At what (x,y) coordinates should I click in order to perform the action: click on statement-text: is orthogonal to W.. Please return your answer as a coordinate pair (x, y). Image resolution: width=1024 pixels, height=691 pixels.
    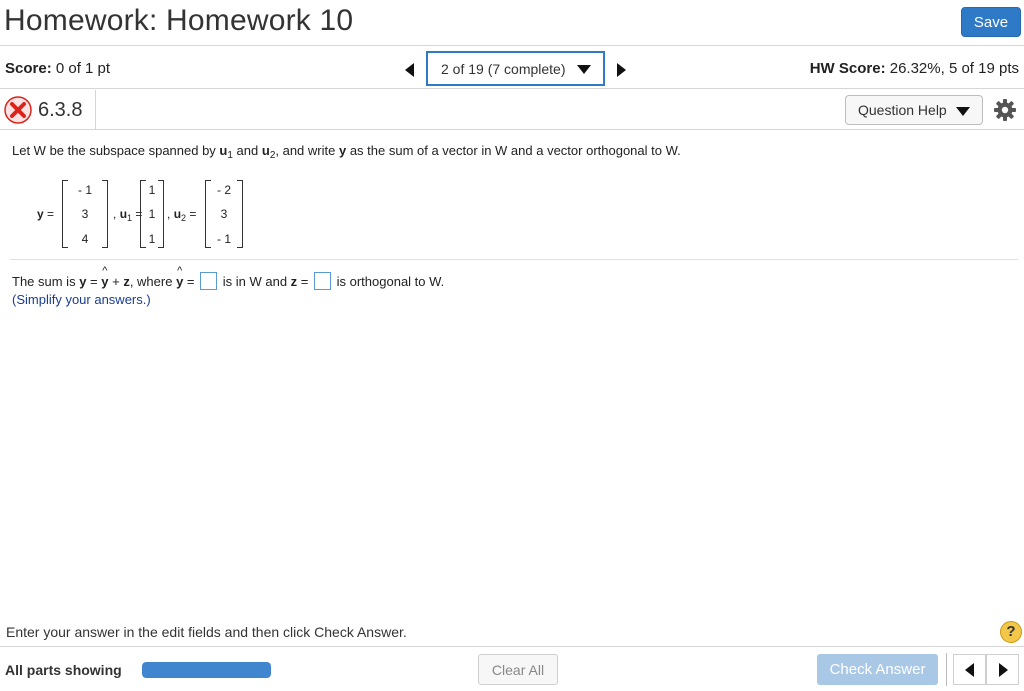
    Looking at the image, I should click on (390, 281).